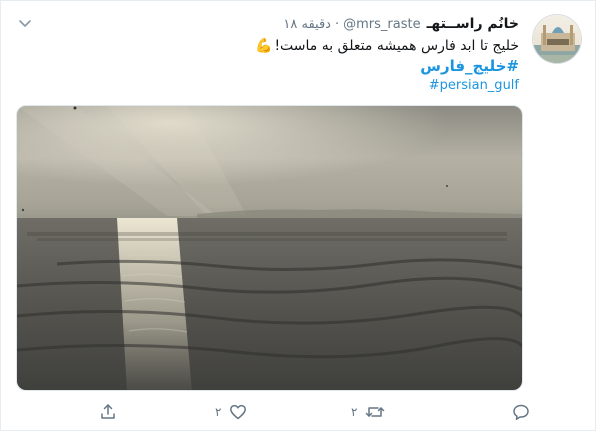  I want to click on chevron-down-icon, so click(25, 23).